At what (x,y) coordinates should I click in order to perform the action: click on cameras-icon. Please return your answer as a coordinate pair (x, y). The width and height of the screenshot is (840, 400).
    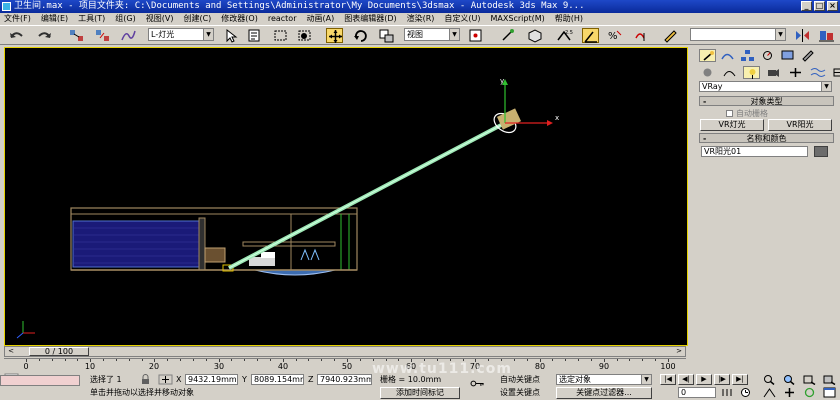
    Looking at the image, I should click on (773, 72).